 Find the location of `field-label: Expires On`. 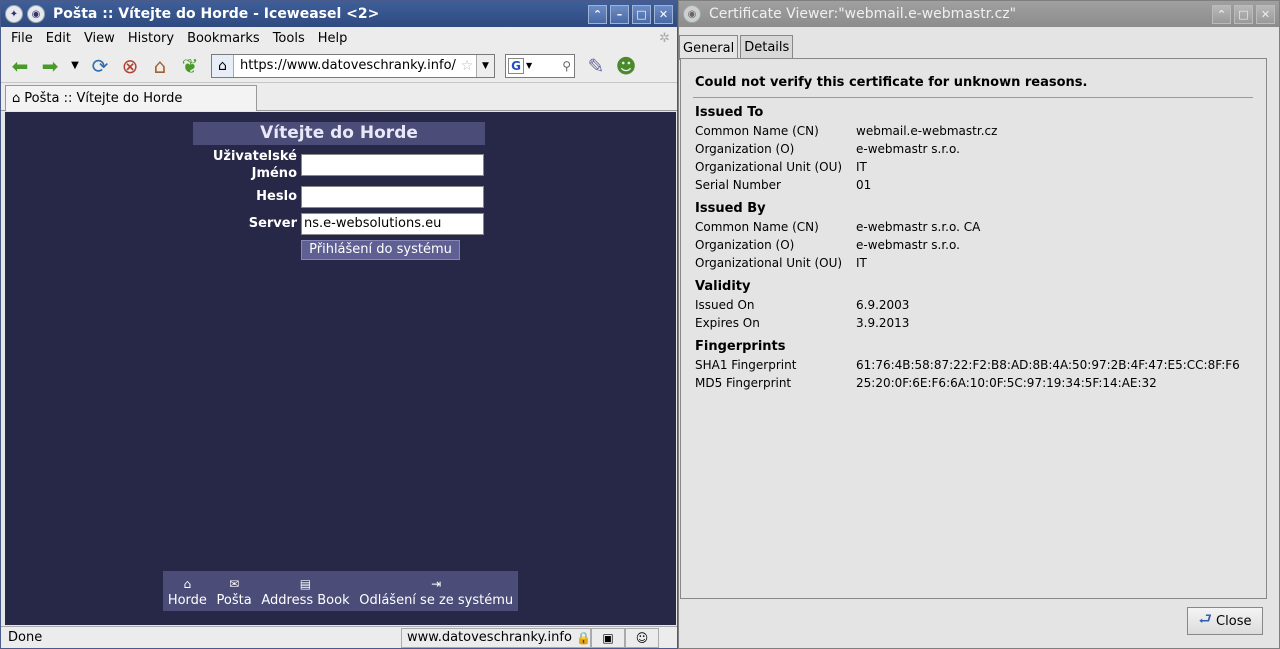

field-label: Expires On is located at coordinates (727, 323).